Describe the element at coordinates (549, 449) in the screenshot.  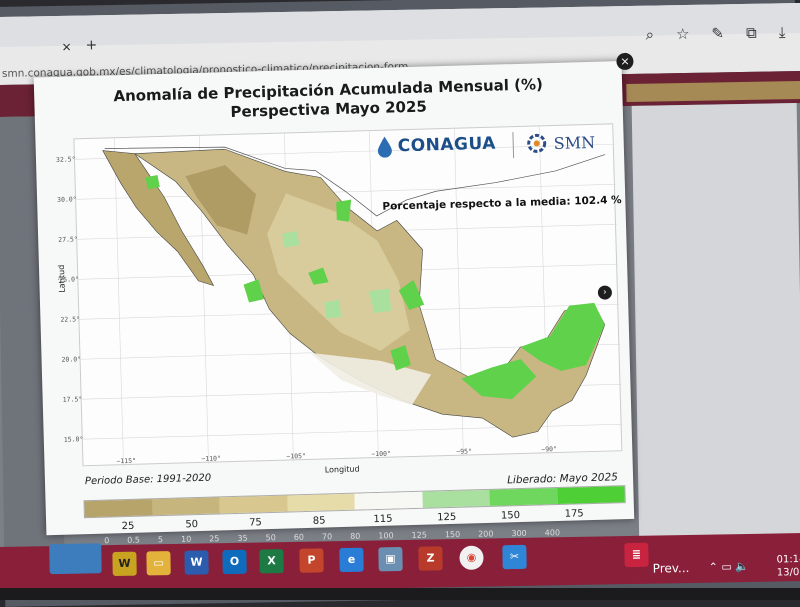
I see `lon-tick: −90°` at that location.